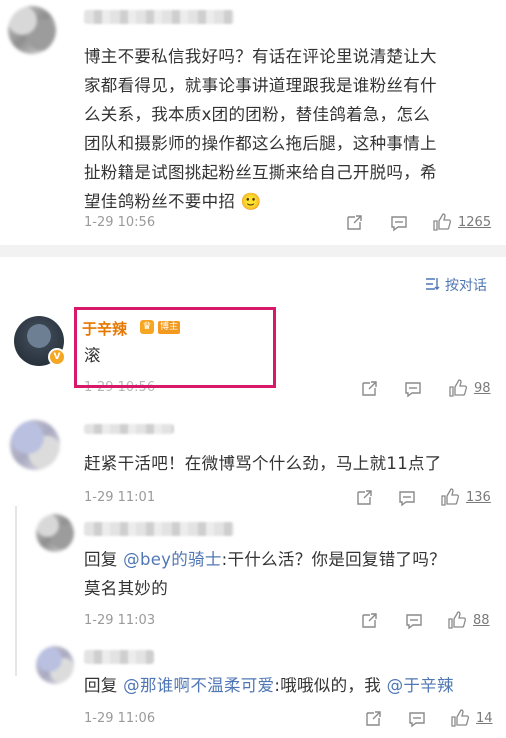  What do you see at coordinates (260, 85) in the screenshot?
I see `comment-line: 家都看得见，就事论事讲道理跟我是谁粉丝有什` at bounding box center [260, 85].